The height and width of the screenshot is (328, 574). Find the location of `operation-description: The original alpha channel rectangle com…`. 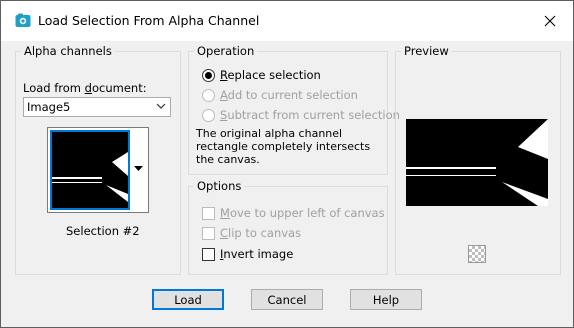

operation-description: The original alpha channel rectangle com… is located at coordinates (283, 146).